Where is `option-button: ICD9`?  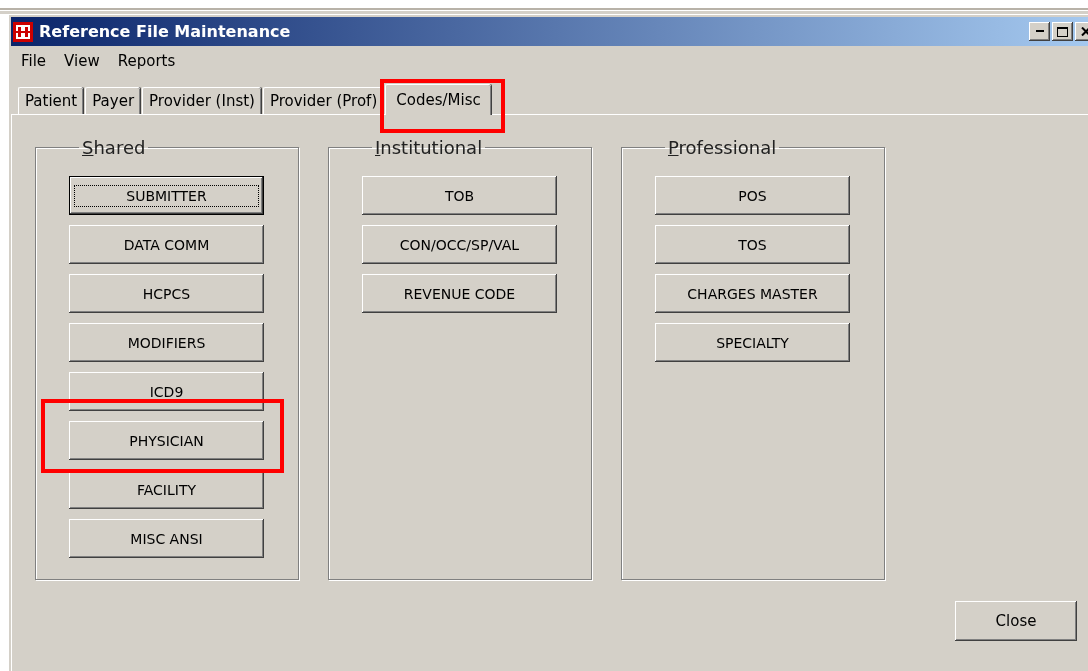
option-button: ICD9 is located at coordinates (166, 391).